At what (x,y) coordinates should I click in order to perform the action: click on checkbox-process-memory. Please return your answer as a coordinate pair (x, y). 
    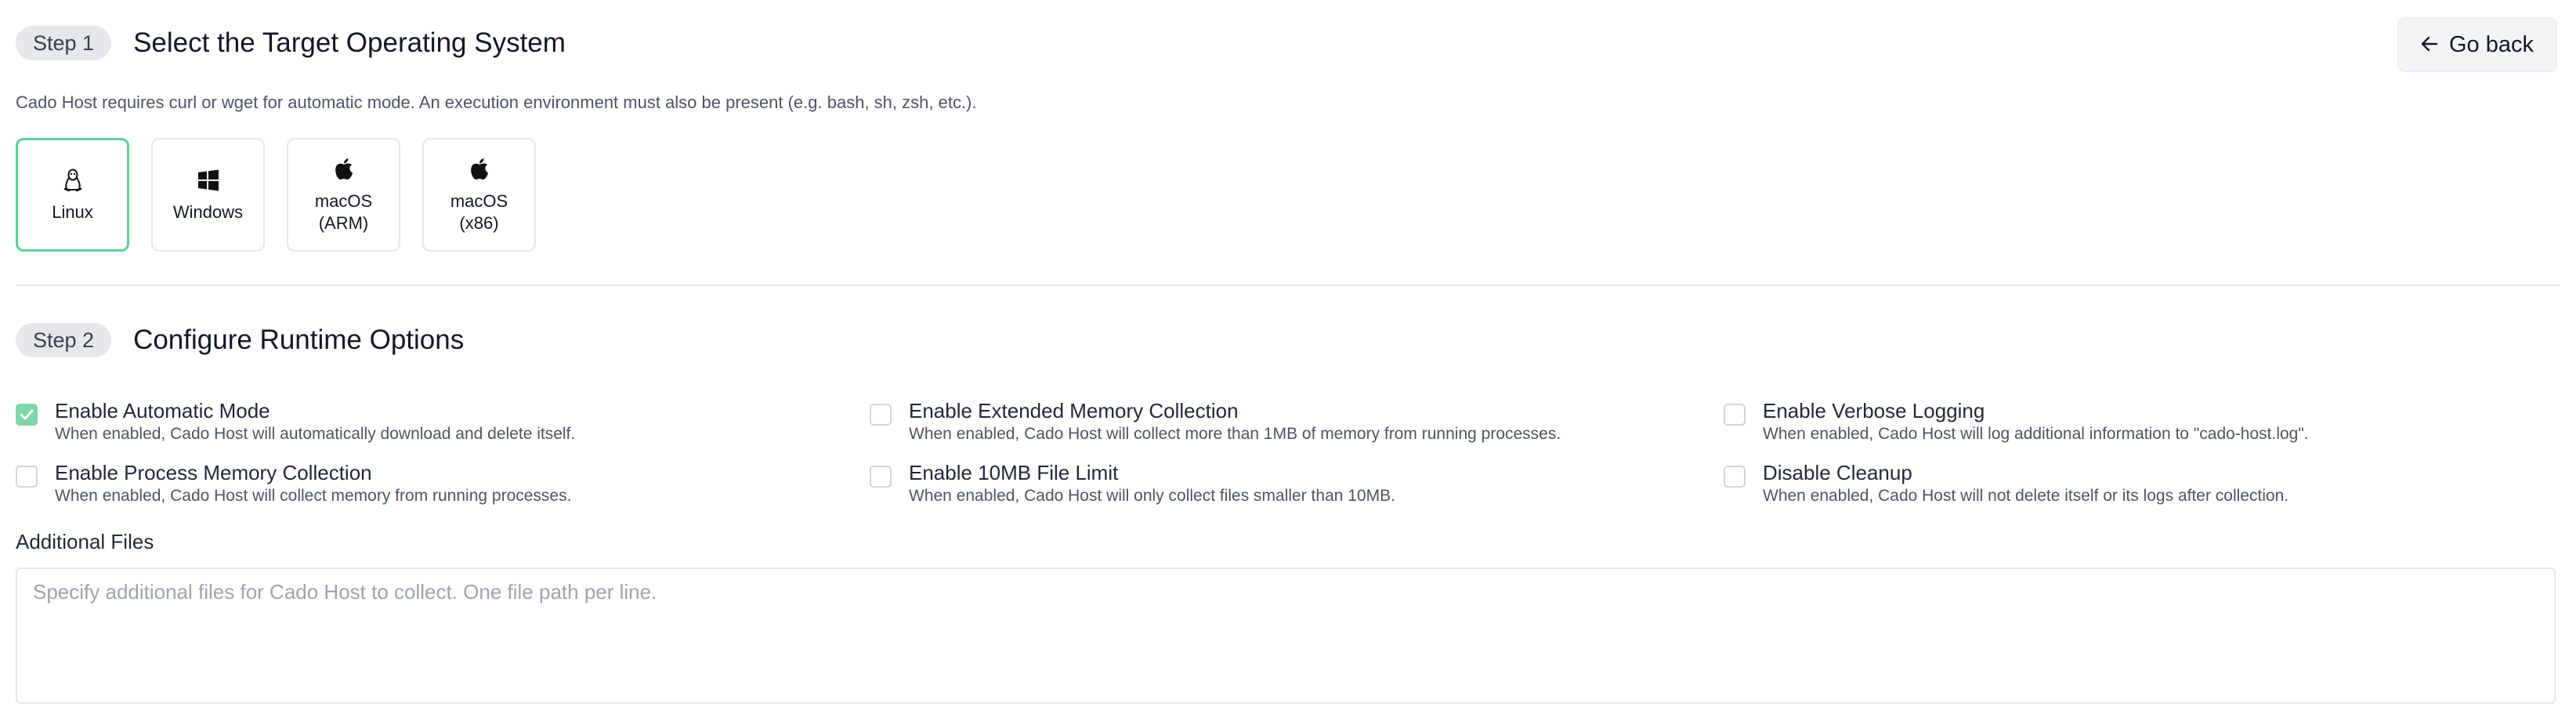
    Looking at the image, I should click on (27, 477).